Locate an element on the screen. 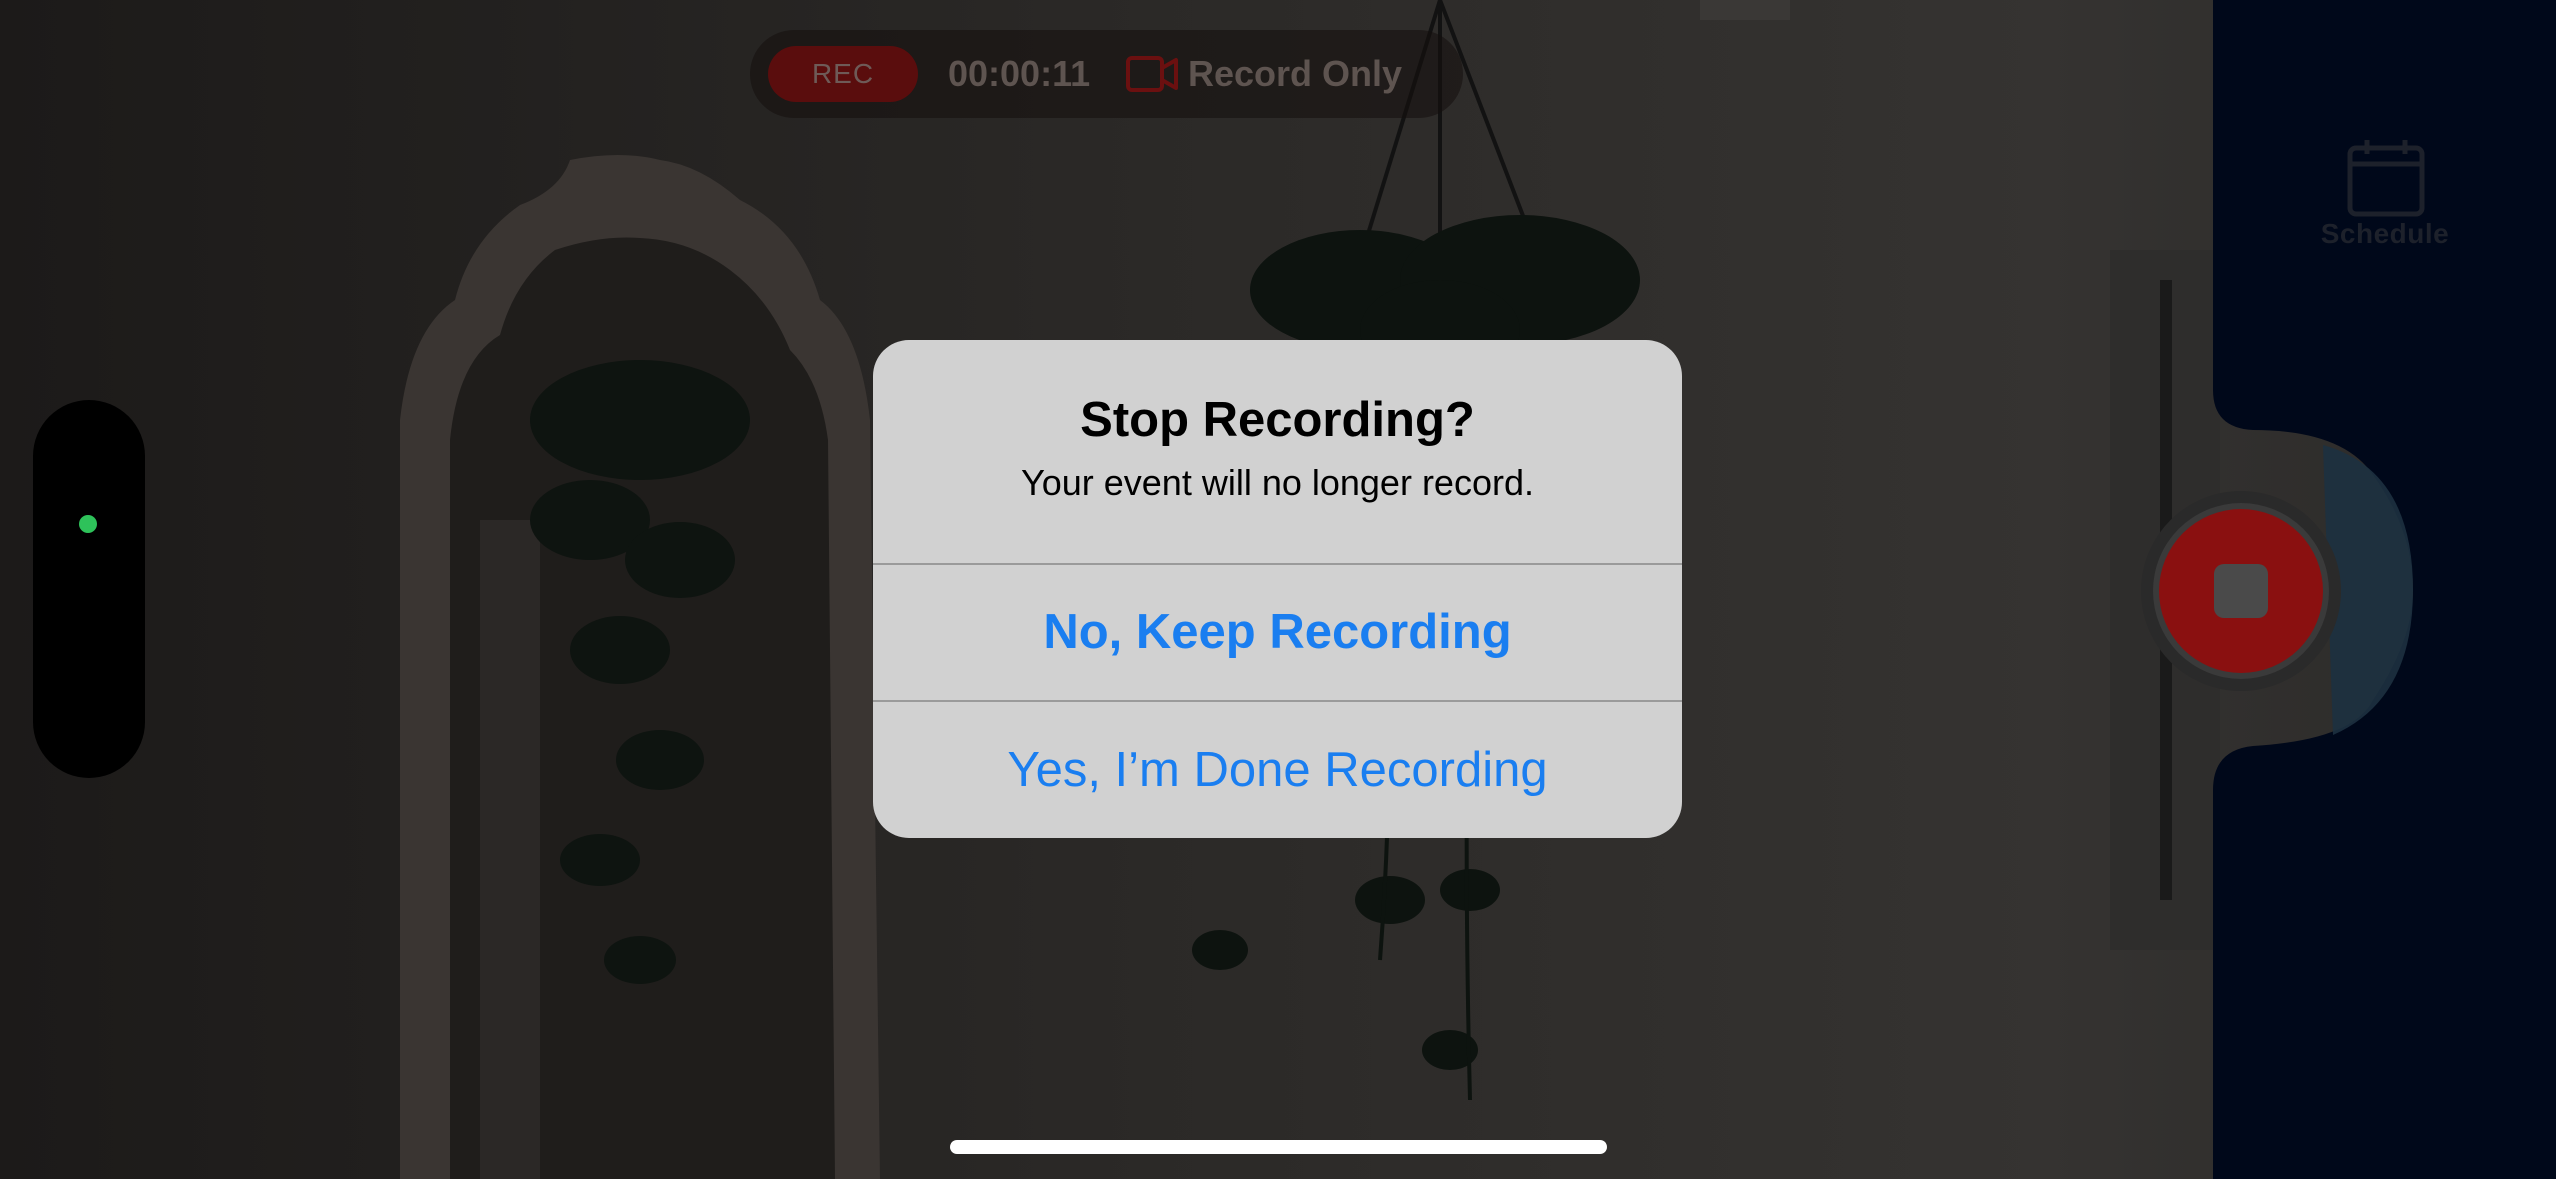 This screenshot has width=2556, height=1179. calendar-icon is located at coordinates (2386, 178).